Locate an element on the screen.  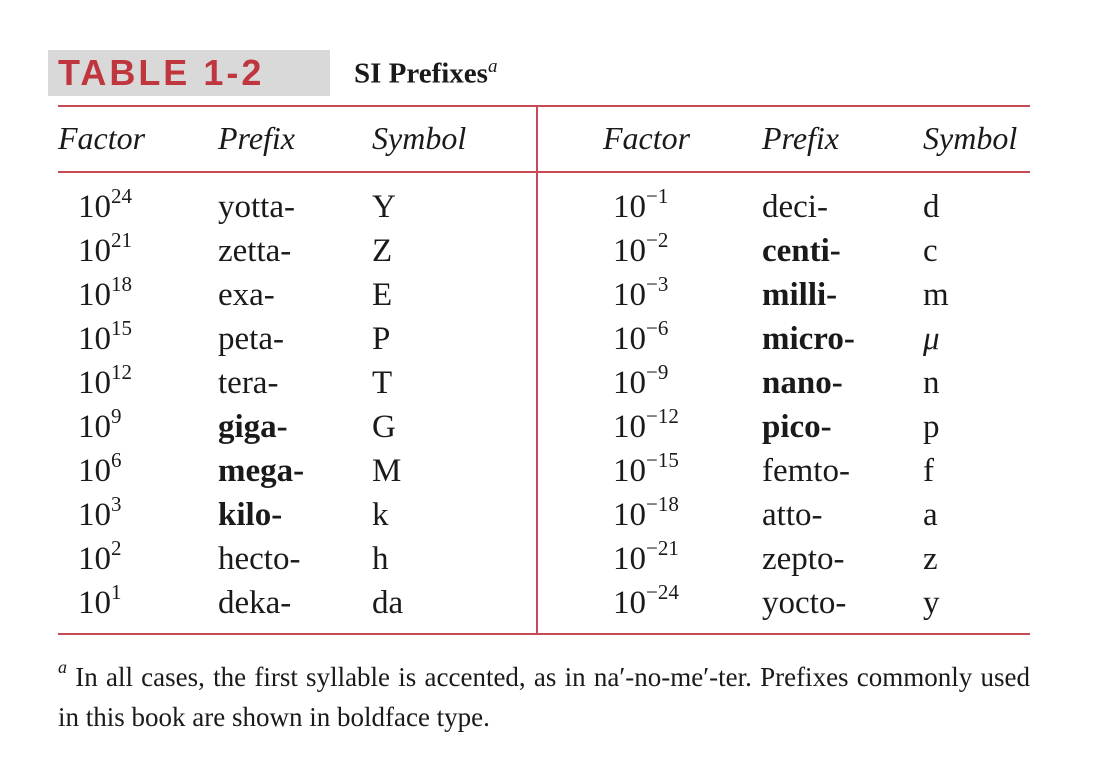
symbol-cell: M is located at coordinates (387, 471).